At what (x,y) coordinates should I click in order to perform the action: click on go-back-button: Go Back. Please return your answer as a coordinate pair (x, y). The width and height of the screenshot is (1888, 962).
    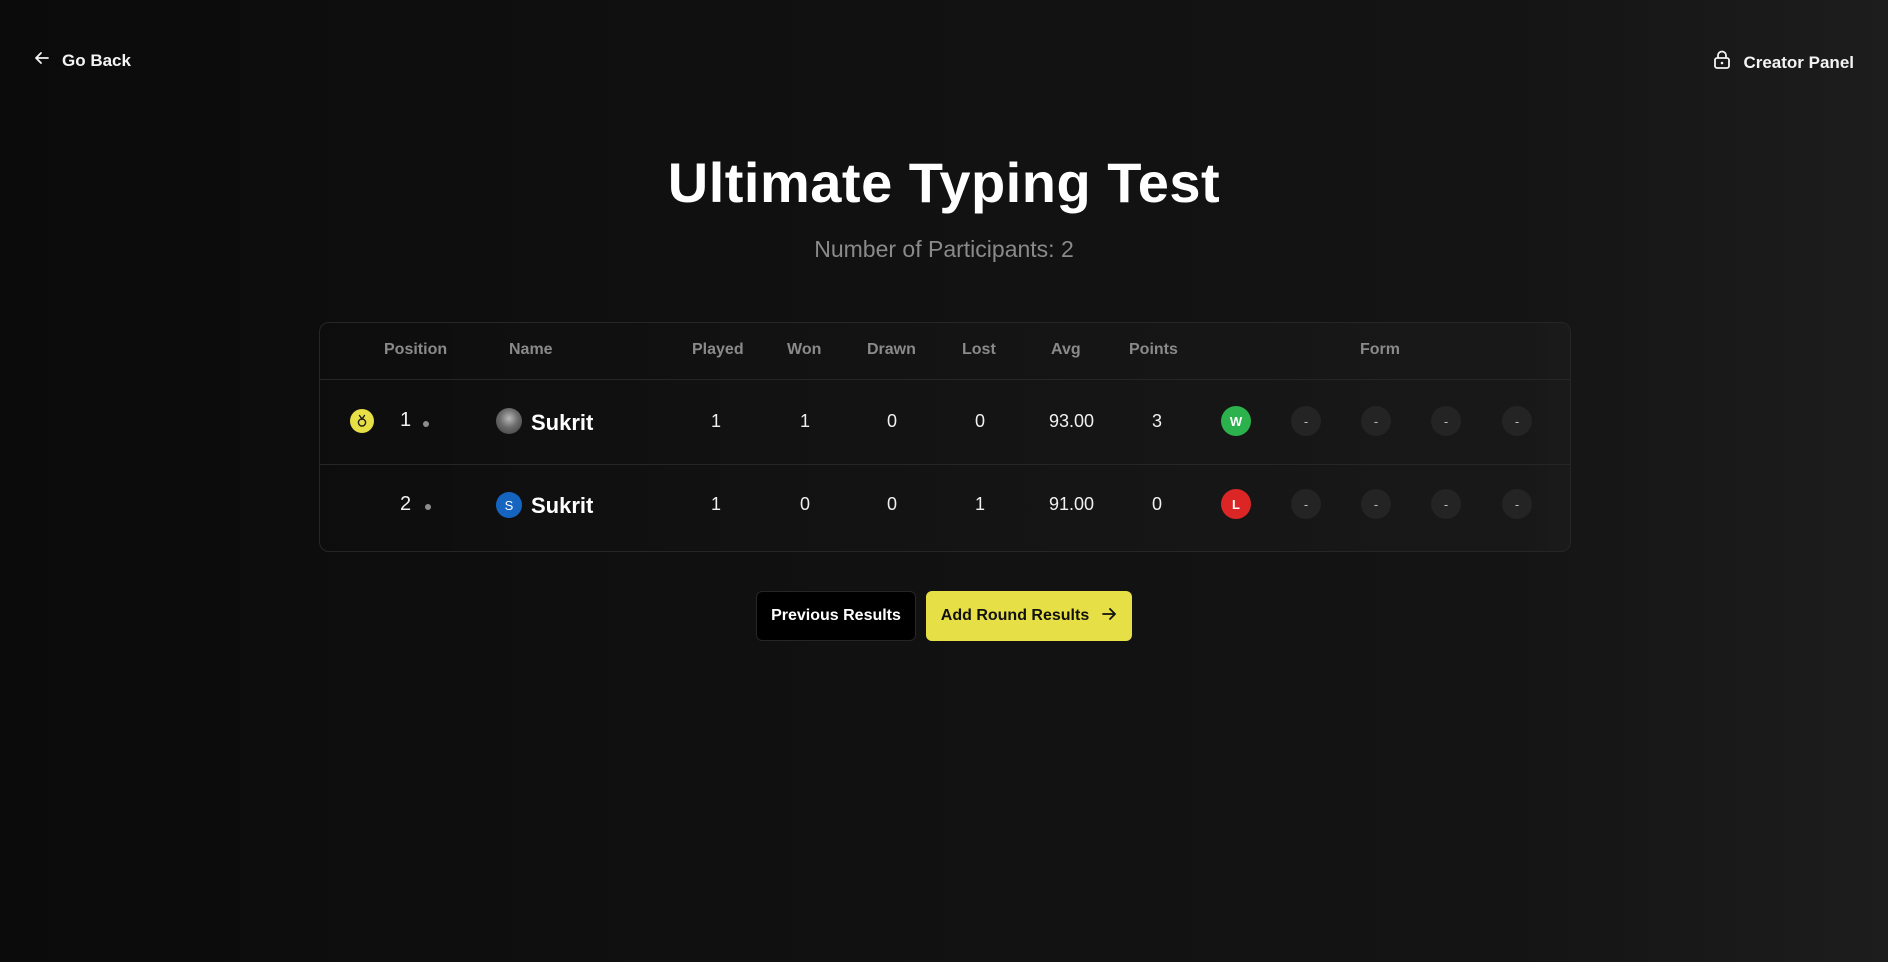
    Looking at the image, I should click on (82, 60).